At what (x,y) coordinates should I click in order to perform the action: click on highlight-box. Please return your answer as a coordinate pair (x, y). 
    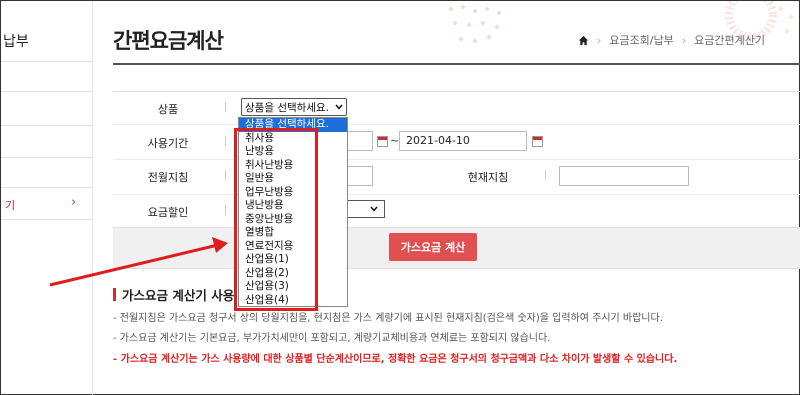
    Looking at the image, I should click on (276, 219).